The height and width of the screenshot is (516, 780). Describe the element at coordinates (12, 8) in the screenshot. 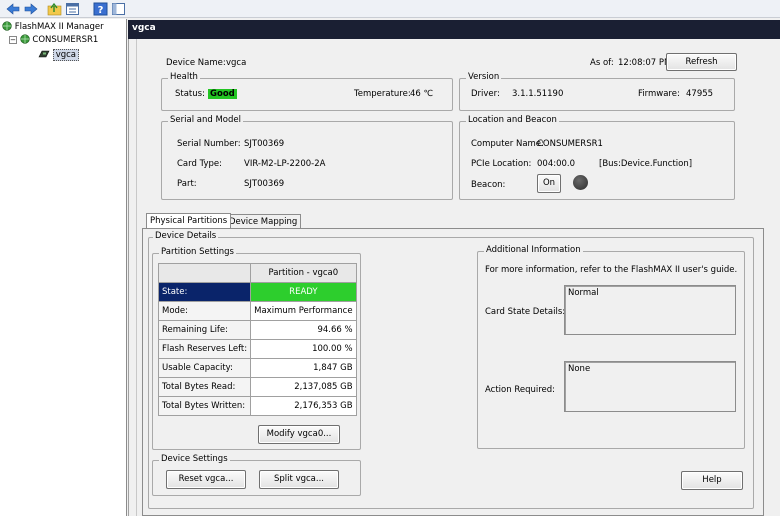

I see `back-icon` at that location.